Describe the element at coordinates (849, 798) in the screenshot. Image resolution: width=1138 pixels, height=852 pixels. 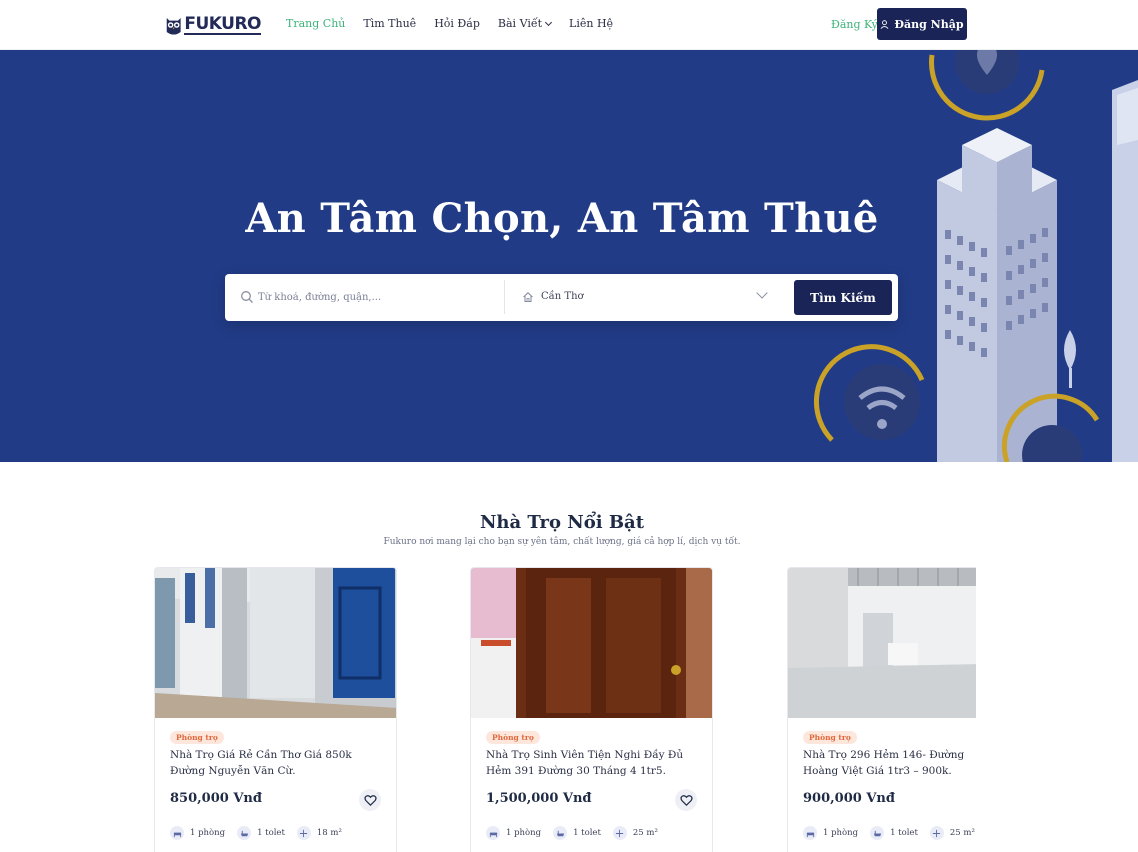
I see `listing-price: 900,000 Vnđ` at that location.